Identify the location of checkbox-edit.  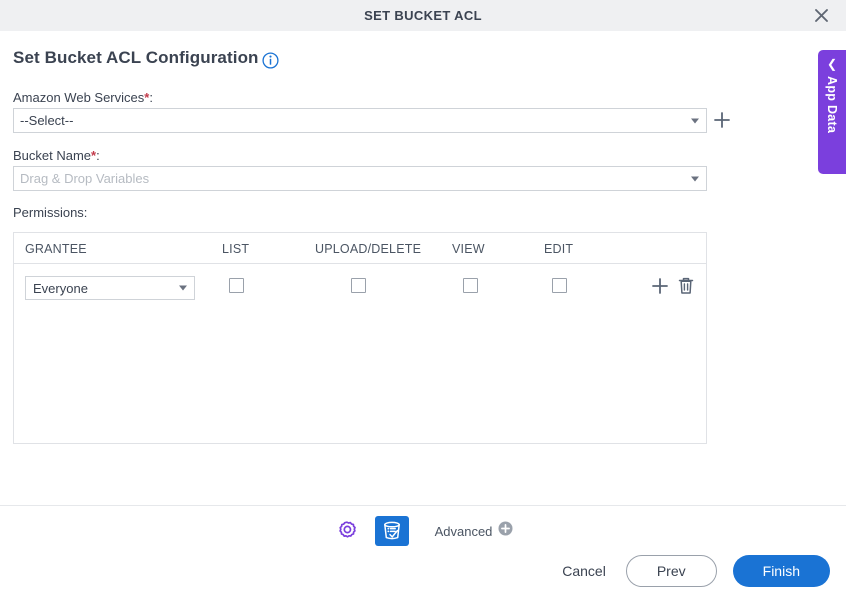
(559, 285).